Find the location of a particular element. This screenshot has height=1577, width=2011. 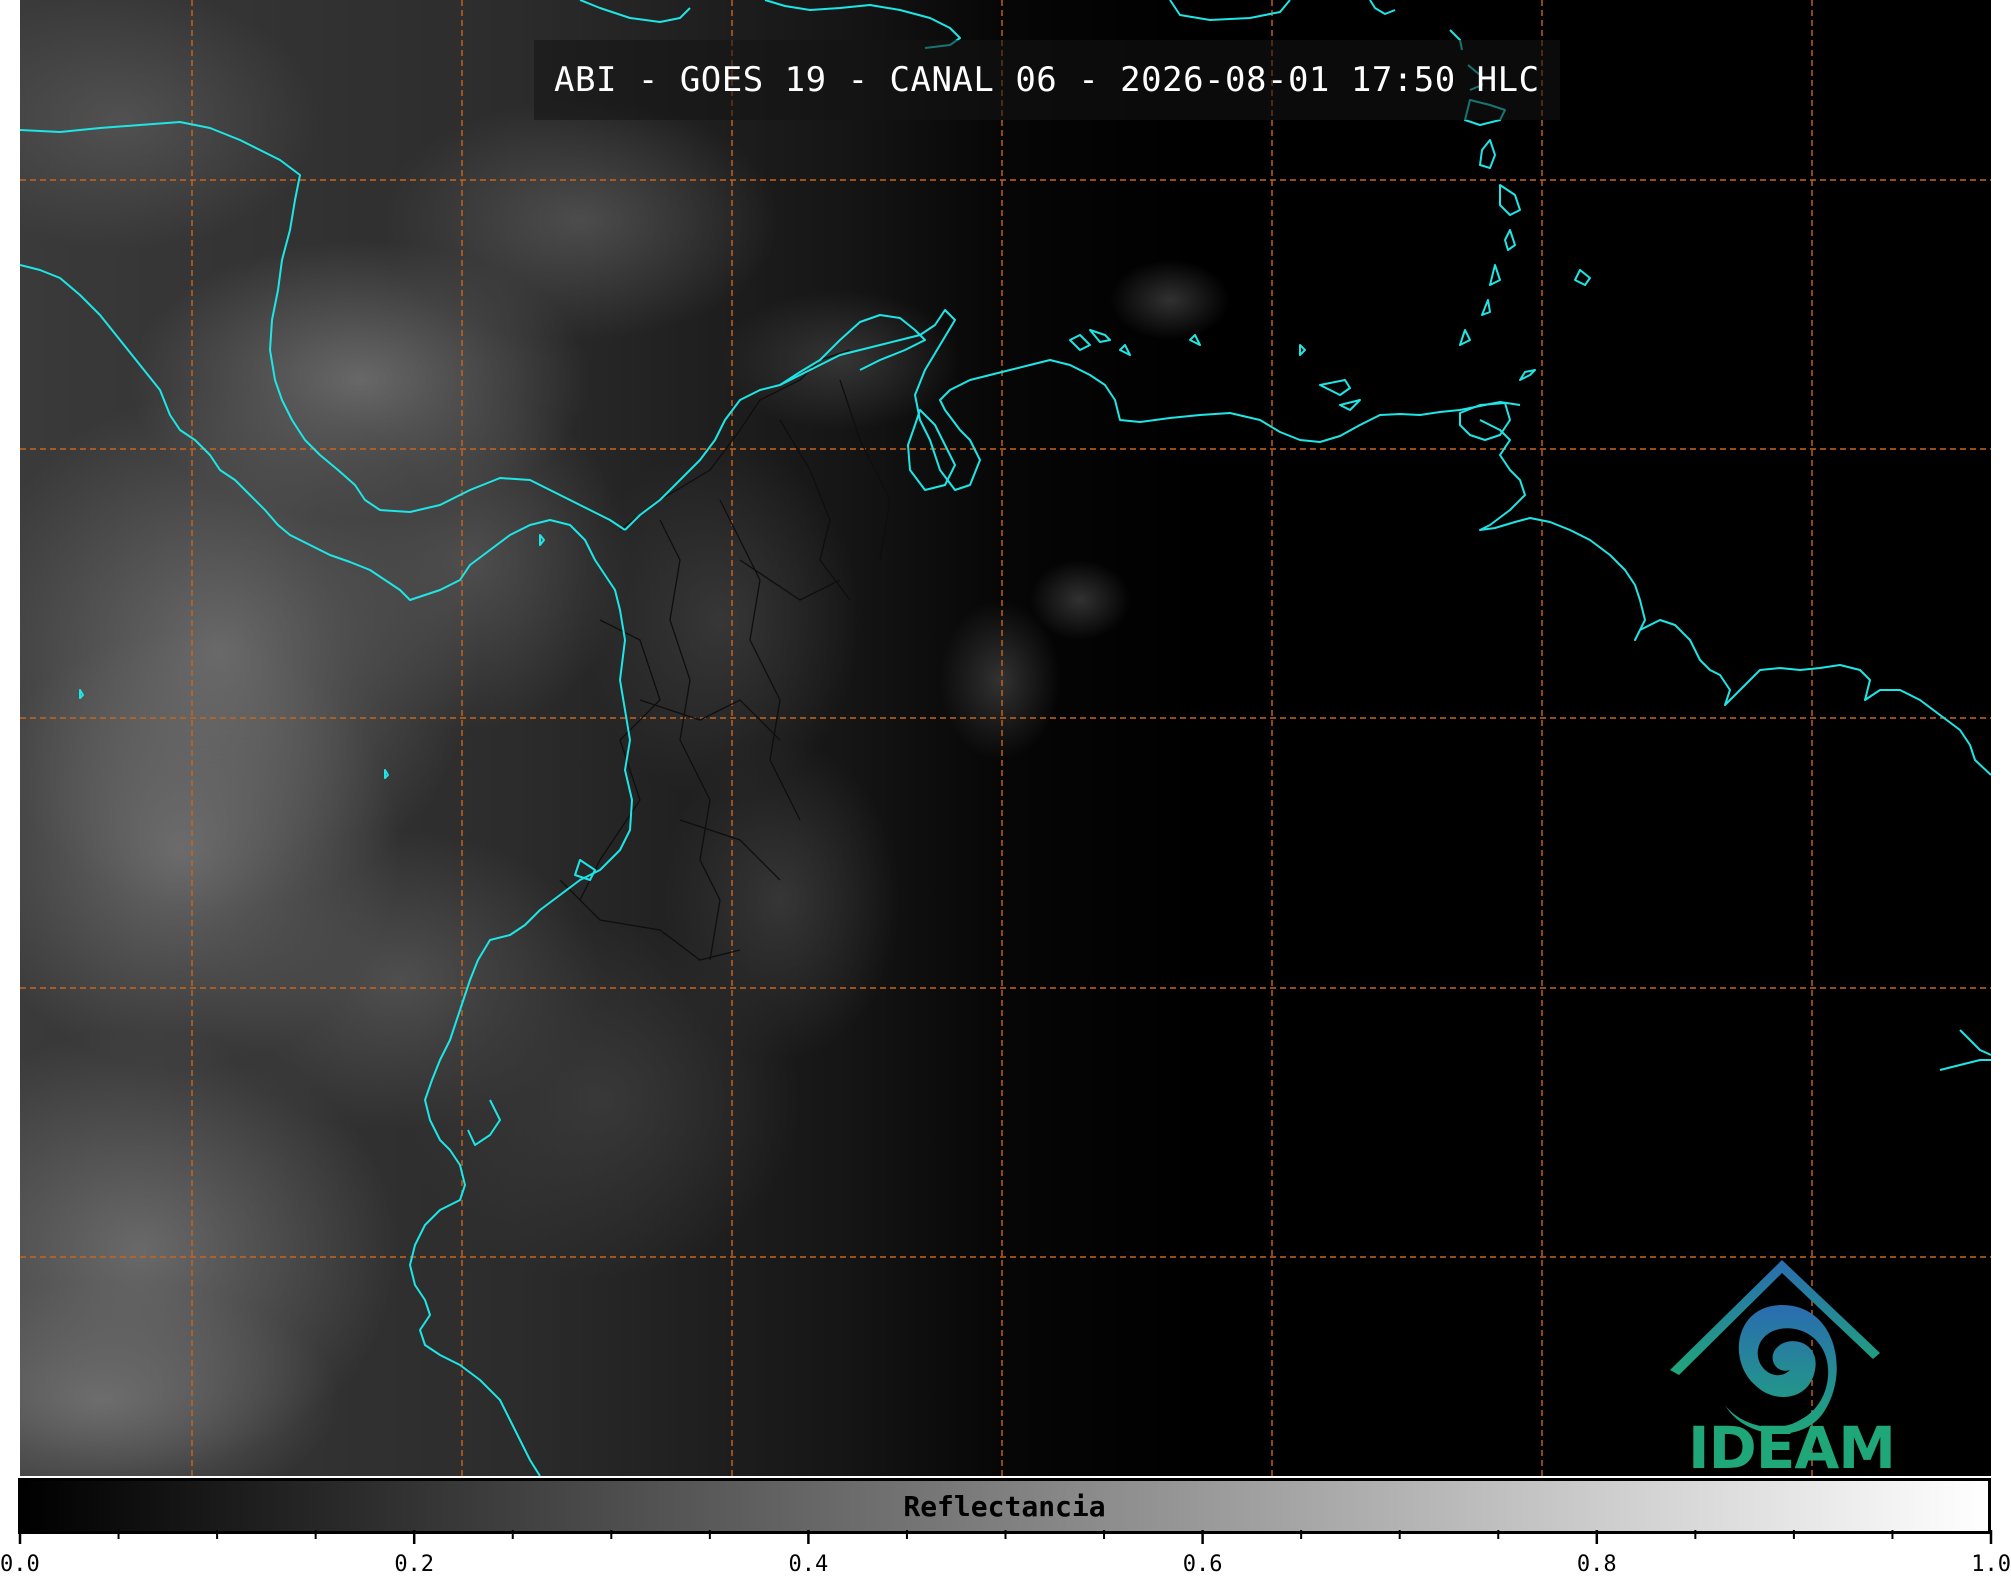

colorbar-tick-label: 1.0 is located at coordinates (1991, 1564).